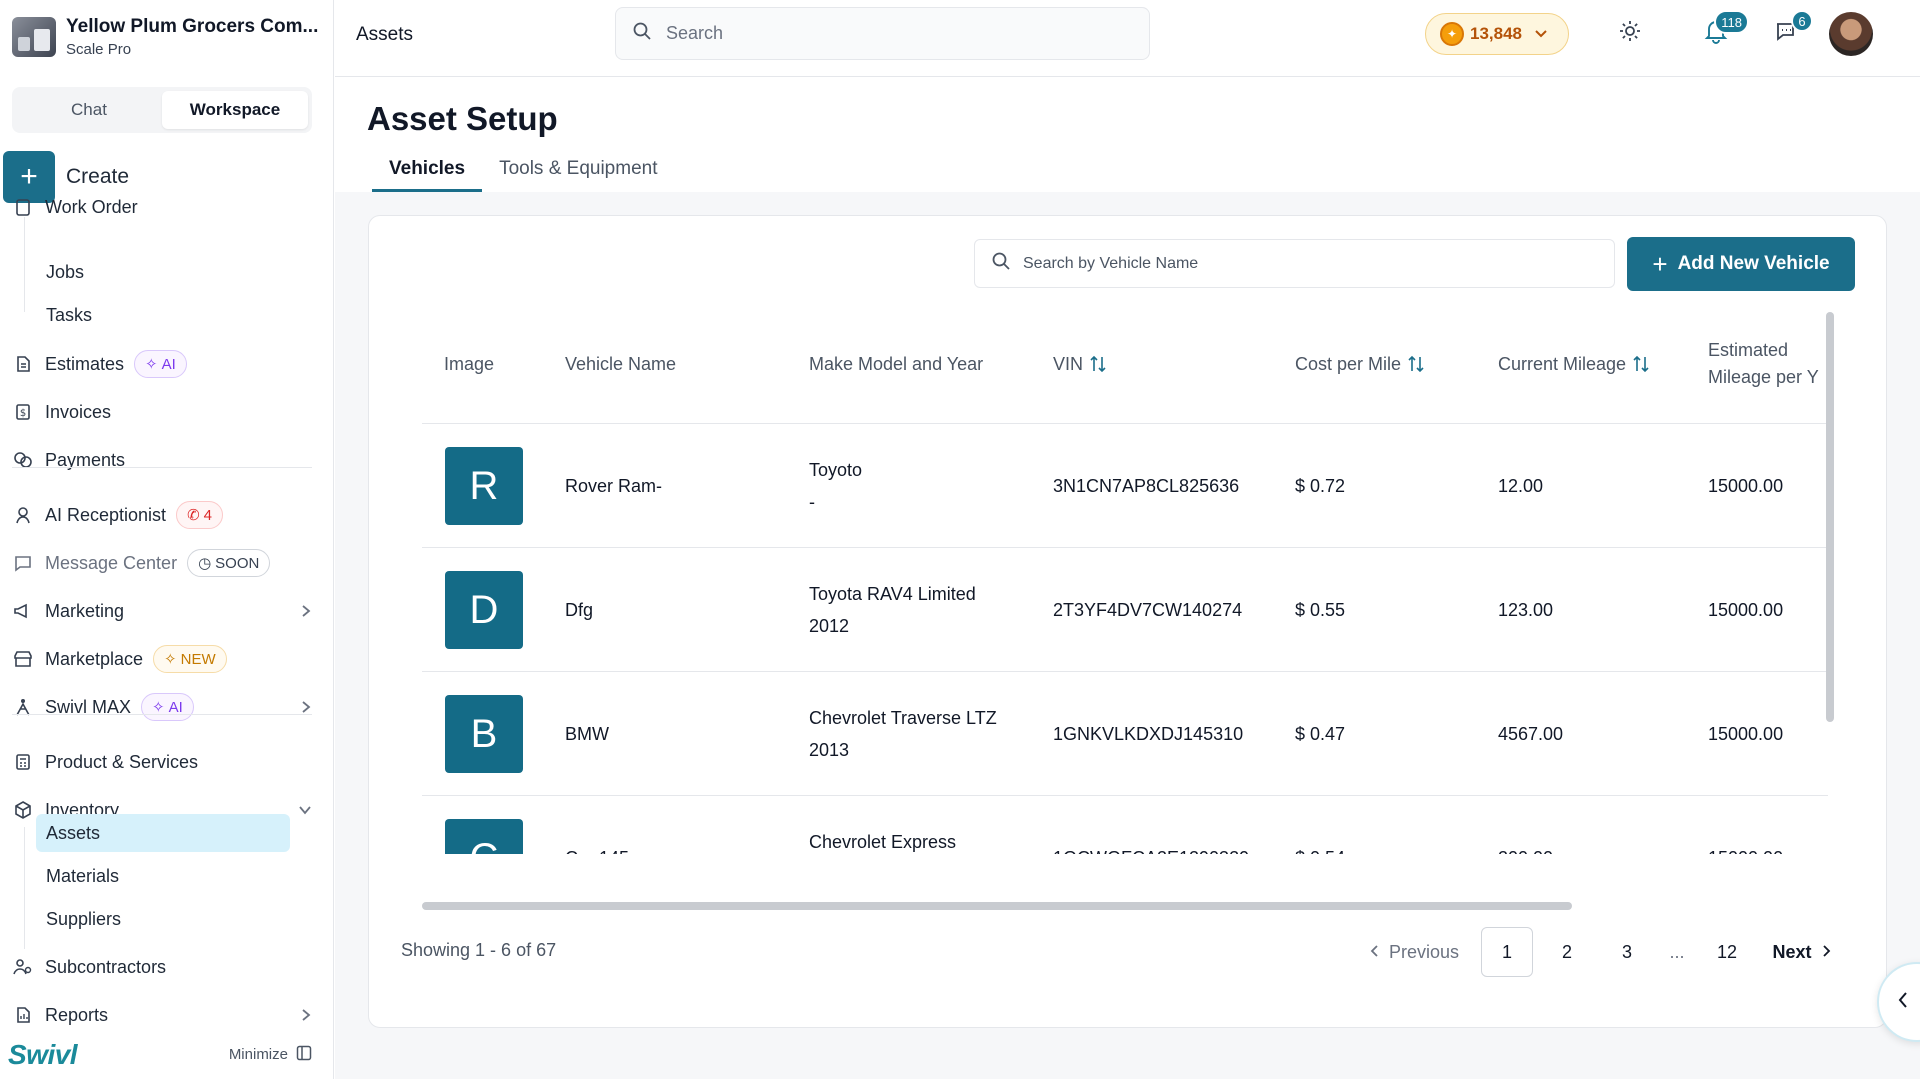  Describe the element at coordinates (23, 412) in the screenshot. I see `invoice-icon: $` at that location.